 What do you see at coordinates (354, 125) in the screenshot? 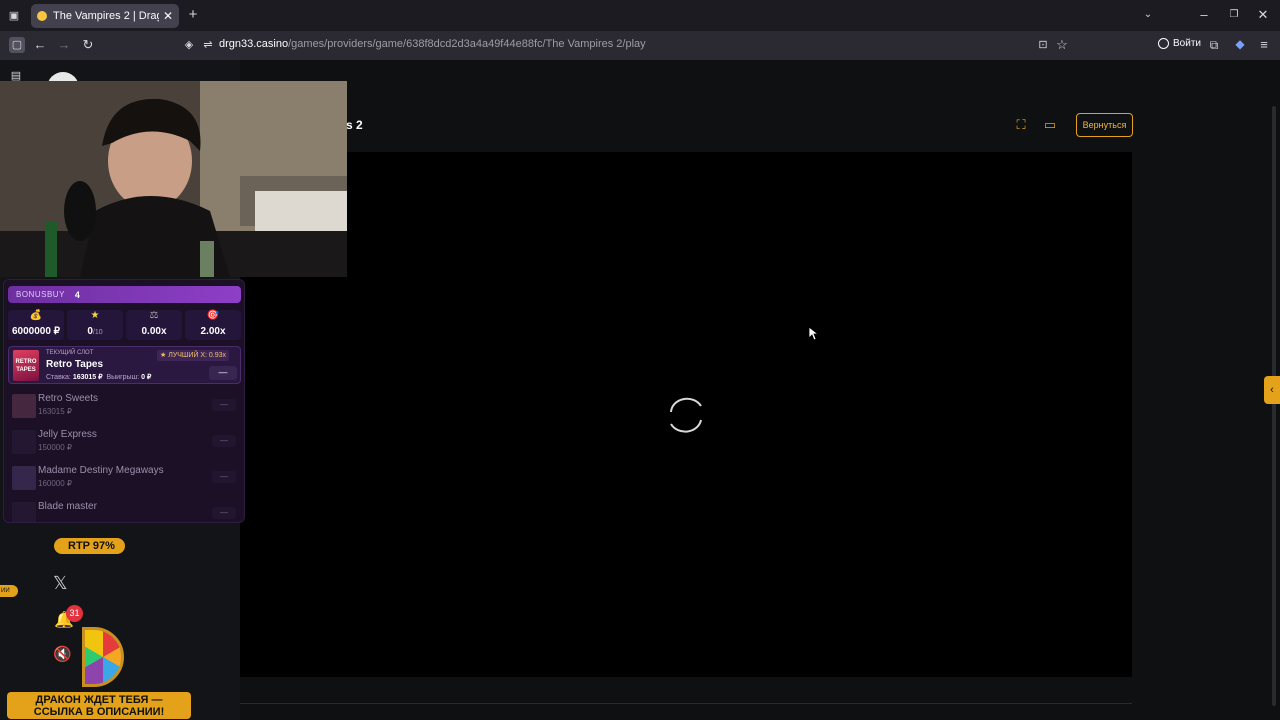
I see `game-title: s 2` at bounding box center [354, 125].